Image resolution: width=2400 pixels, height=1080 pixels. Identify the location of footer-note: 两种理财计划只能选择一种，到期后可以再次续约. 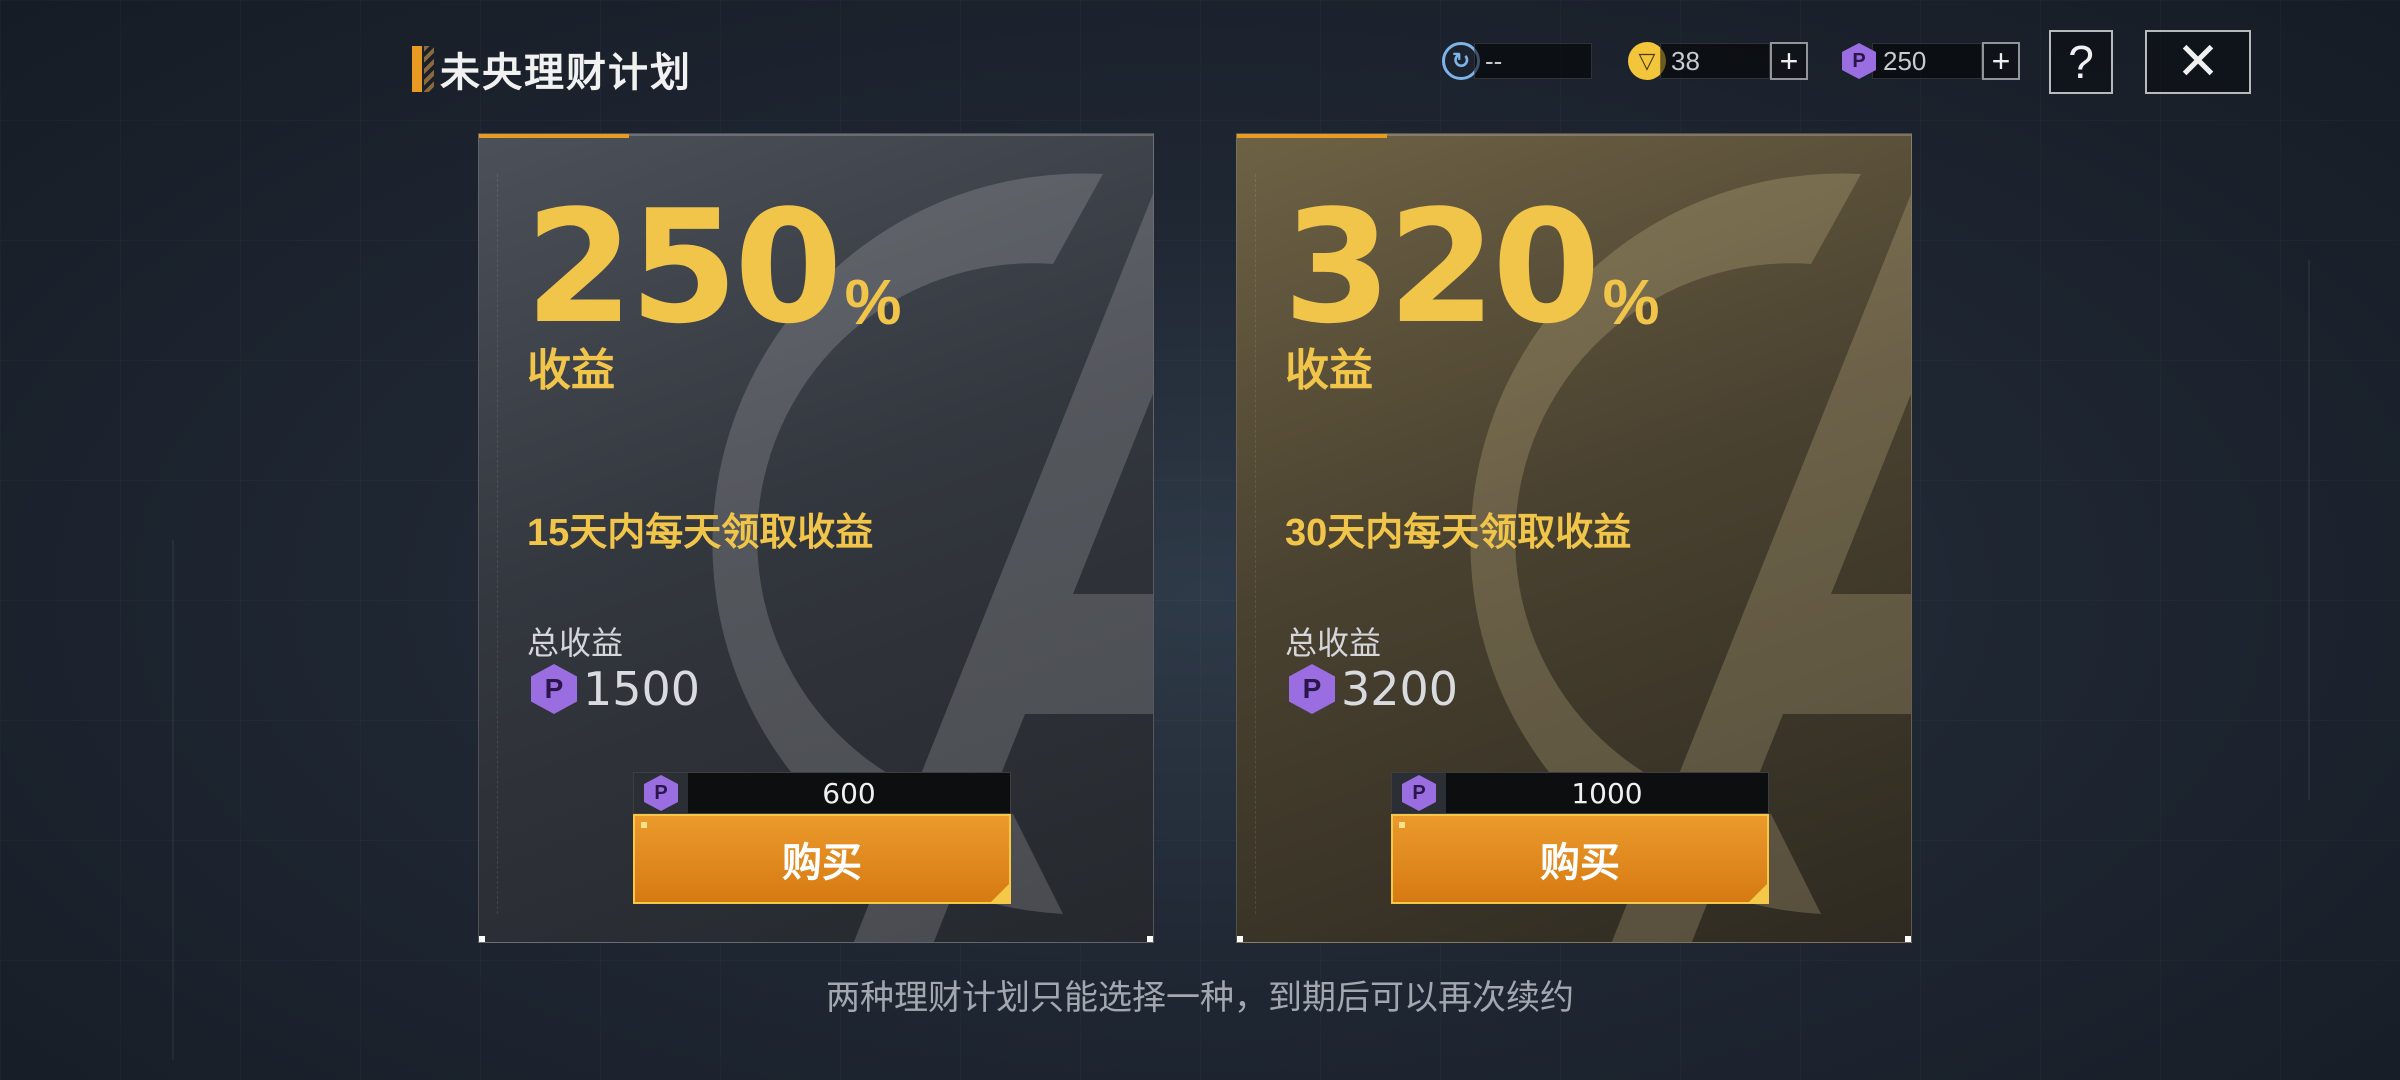
(1200, 998).